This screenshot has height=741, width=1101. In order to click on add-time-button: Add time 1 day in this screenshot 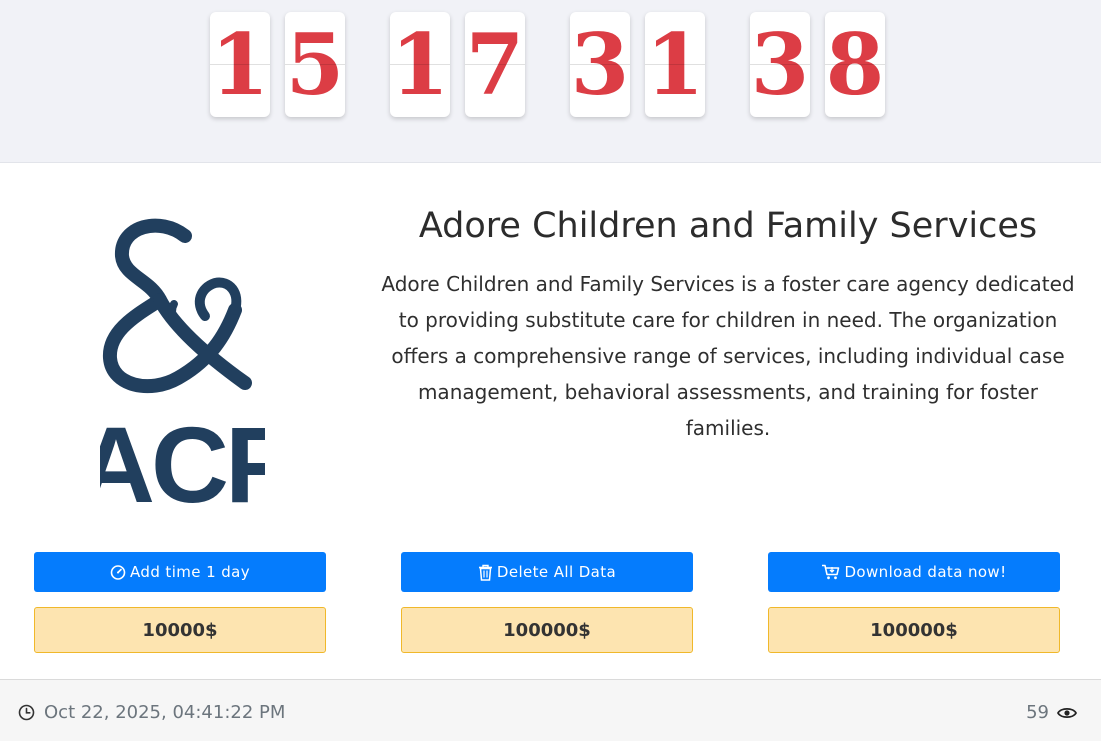, I will do `click(180, 572)`.